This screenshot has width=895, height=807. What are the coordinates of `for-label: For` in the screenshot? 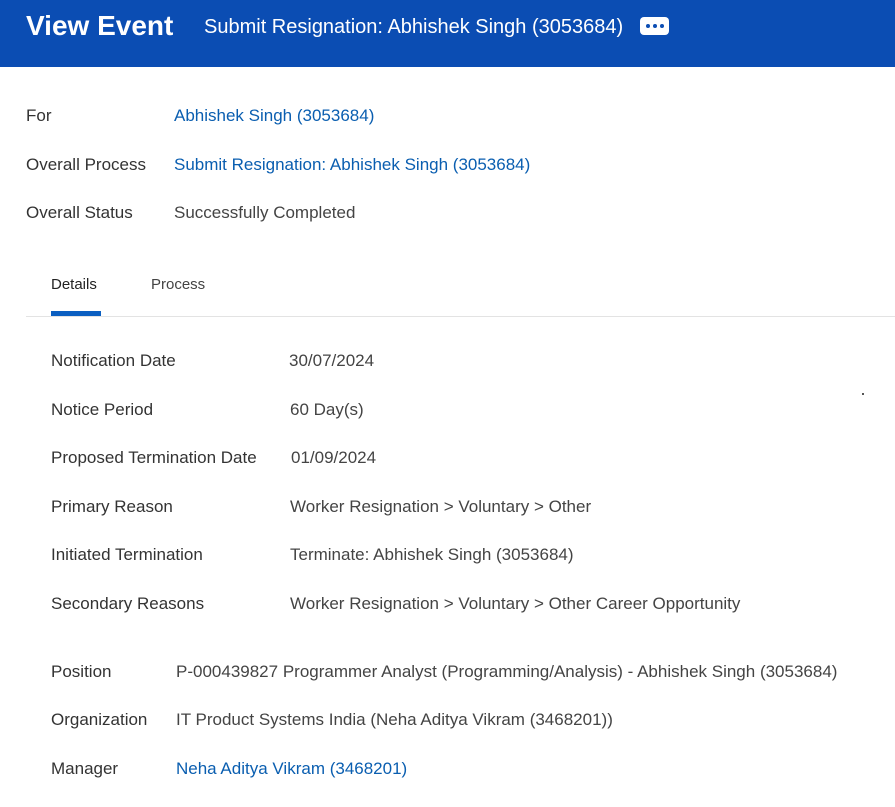 It's located at (39, 115).